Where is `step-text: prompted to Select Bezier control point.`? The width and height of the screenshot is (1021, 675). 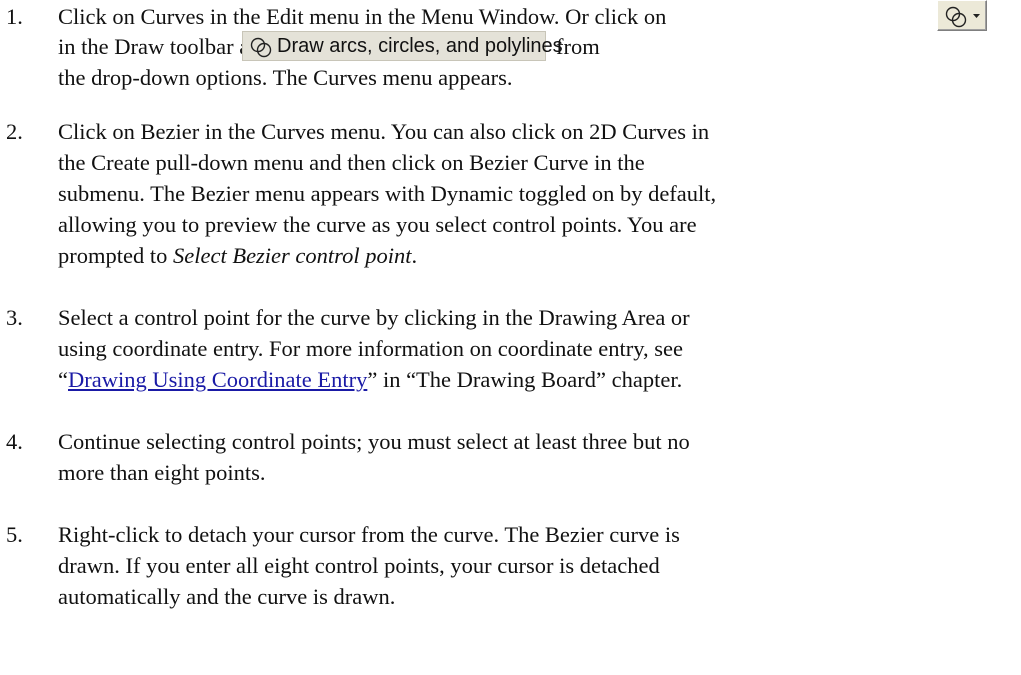 step-text: prompted to Select Bezier control point. is located at coordinates (237, 256).